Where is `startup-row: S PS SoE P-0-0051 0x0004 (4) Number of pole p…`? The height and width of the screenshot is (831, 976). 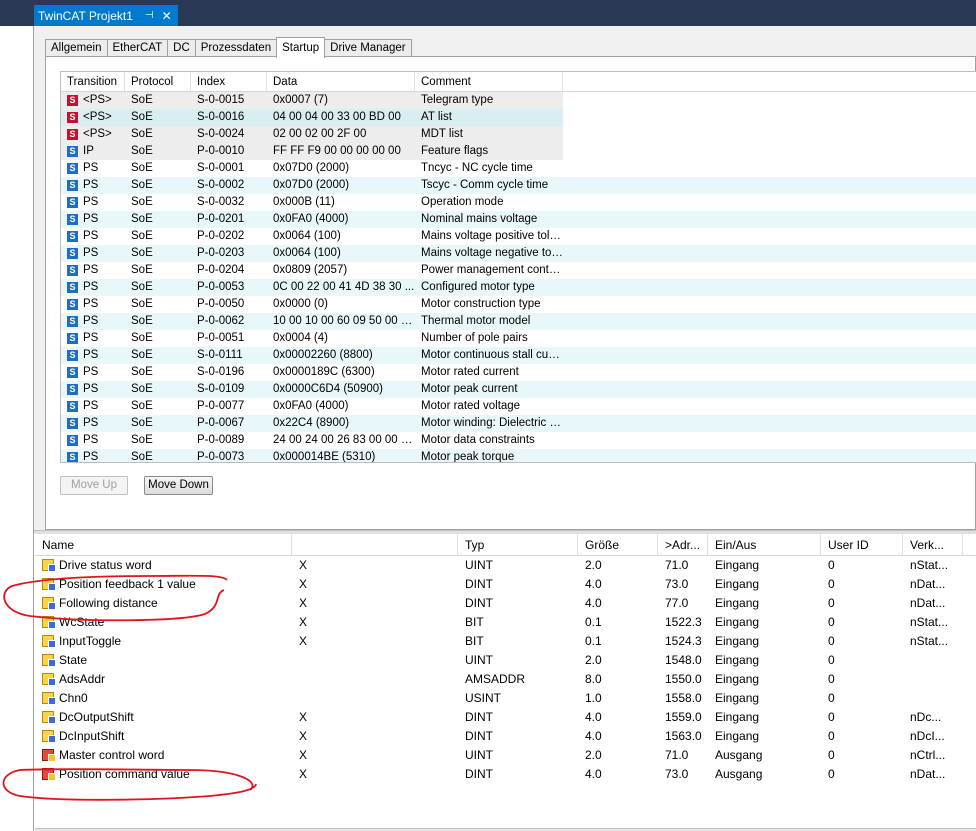 startup-row: S PS SoE P-0-0051 0x0004 (4) Number of pole p… is located at coordinates (518, 338).